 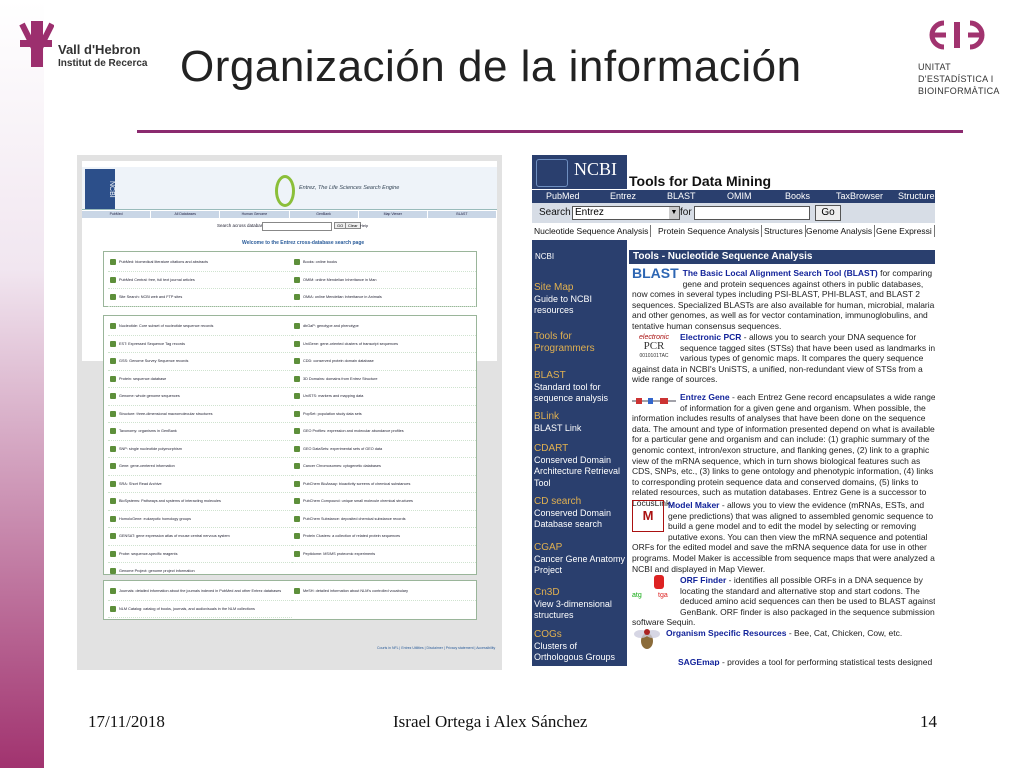 I want to click on entrez-db-item: Protein: sequence database, so click(x=200, y=379).